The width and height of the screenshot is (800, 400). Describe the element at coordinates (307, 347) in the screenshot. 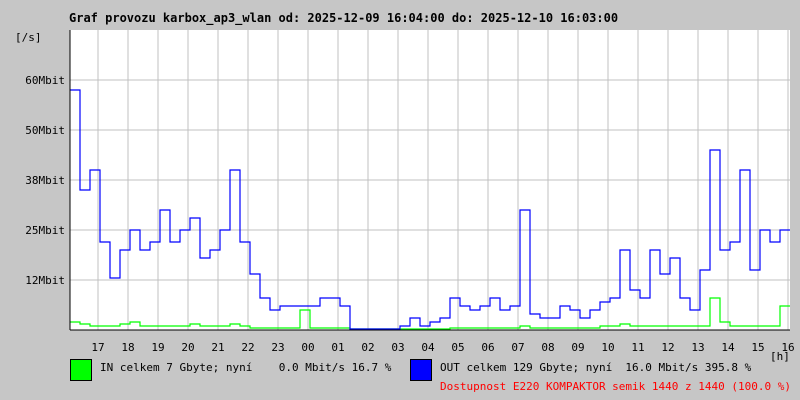

I see `x-tick-label: 00` at that location.